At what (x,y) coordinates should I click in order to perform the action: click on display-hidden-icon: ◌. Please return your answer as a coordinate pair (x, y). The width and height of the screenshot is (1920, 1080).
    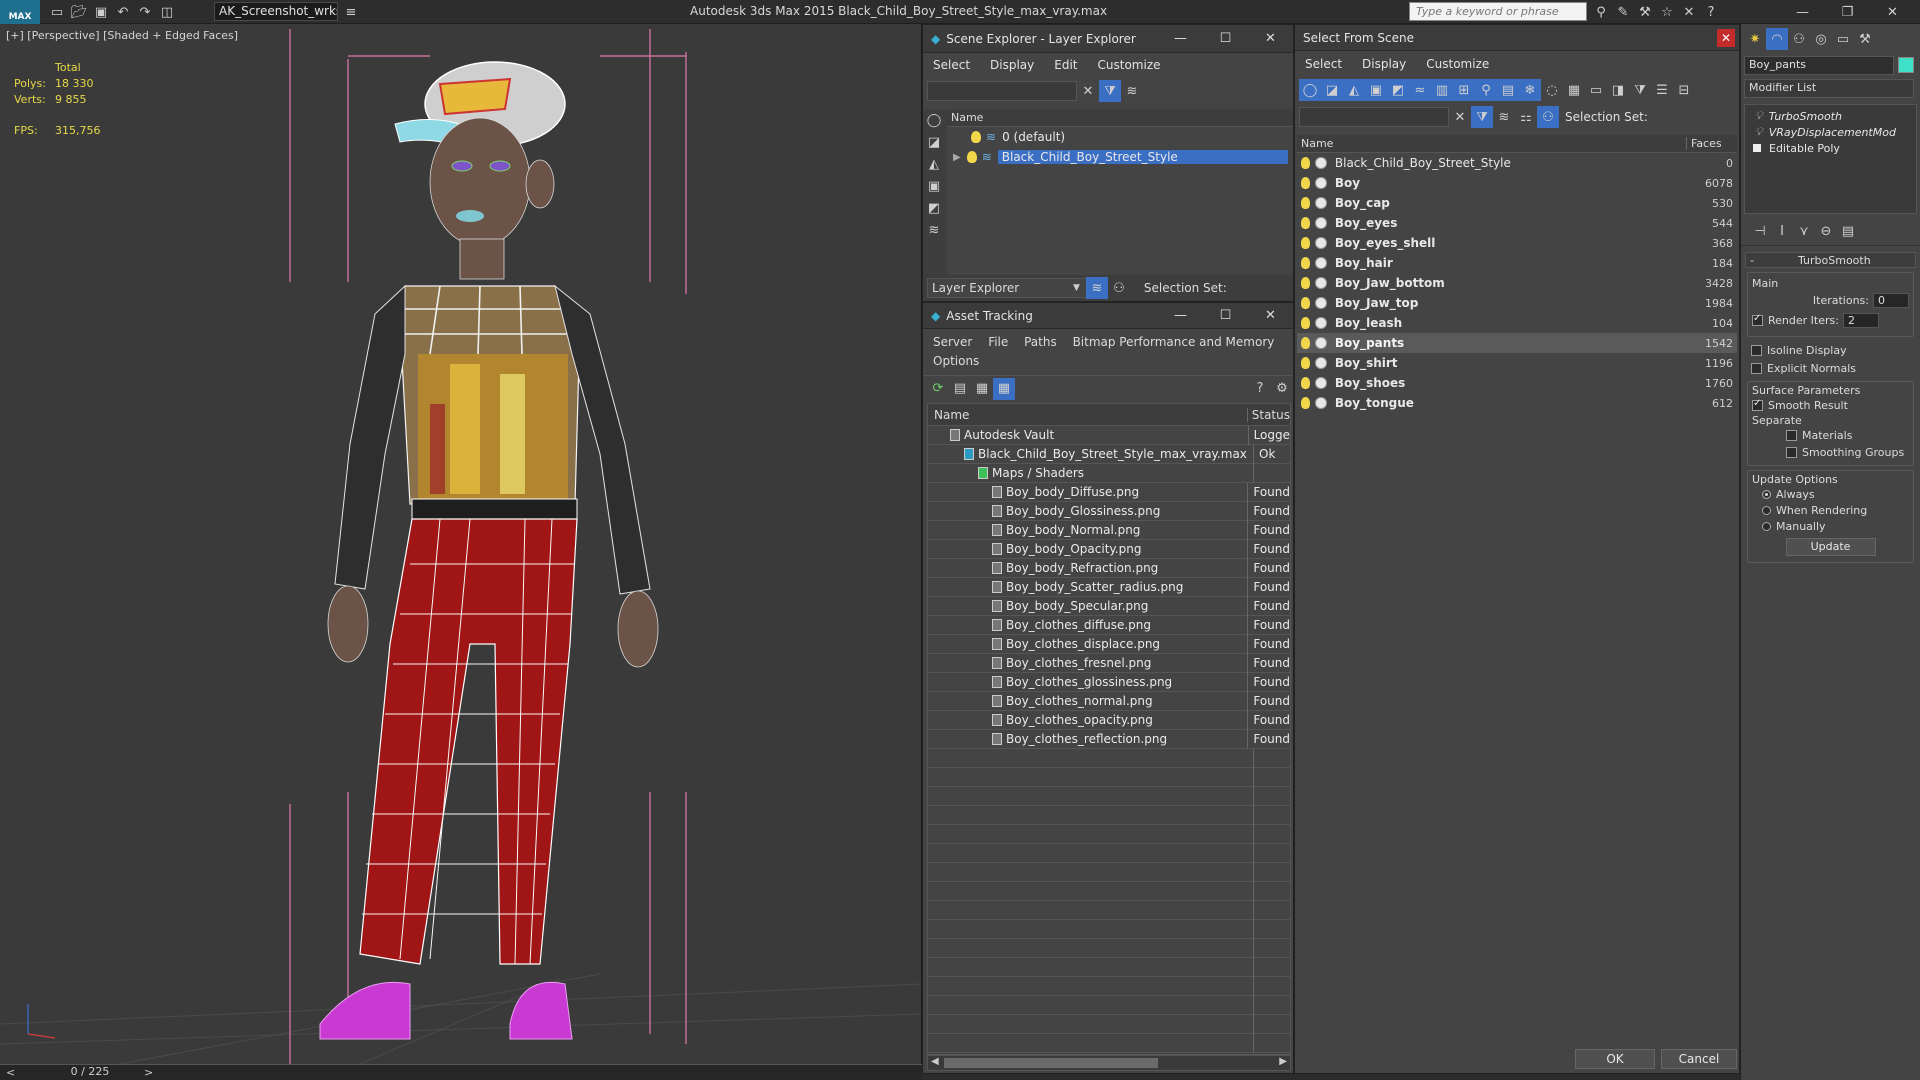
    Looking at the image, I should click on (1552, 90).